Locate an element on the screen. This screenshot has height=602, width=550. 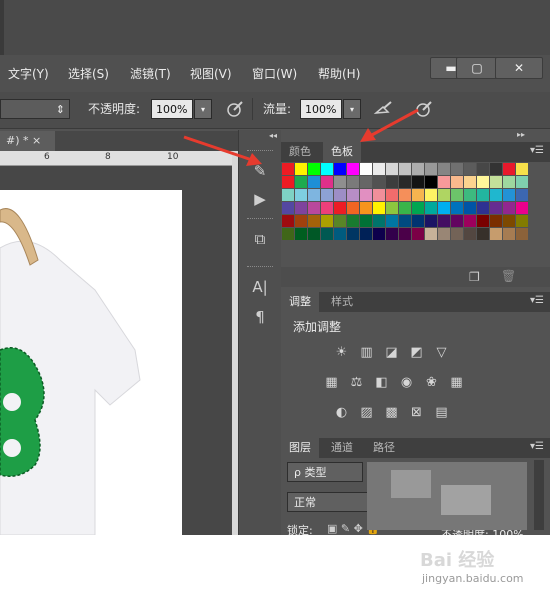
red-arrow-right is located at coordinates (394, 123).